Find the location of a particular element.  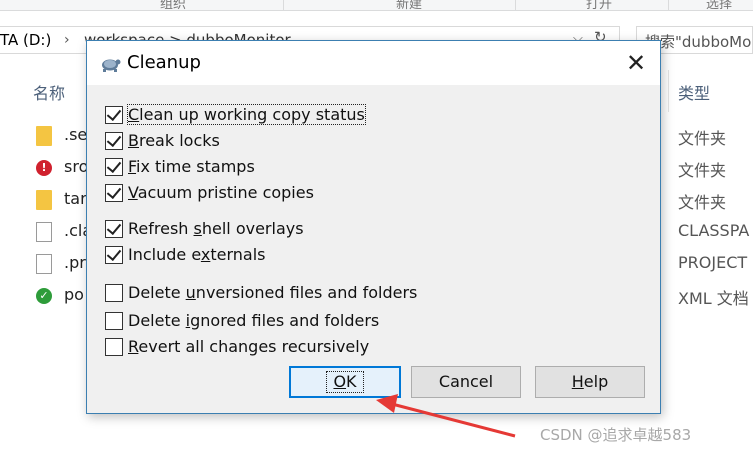

annotation-arrow is located at coordinates (446, 416).